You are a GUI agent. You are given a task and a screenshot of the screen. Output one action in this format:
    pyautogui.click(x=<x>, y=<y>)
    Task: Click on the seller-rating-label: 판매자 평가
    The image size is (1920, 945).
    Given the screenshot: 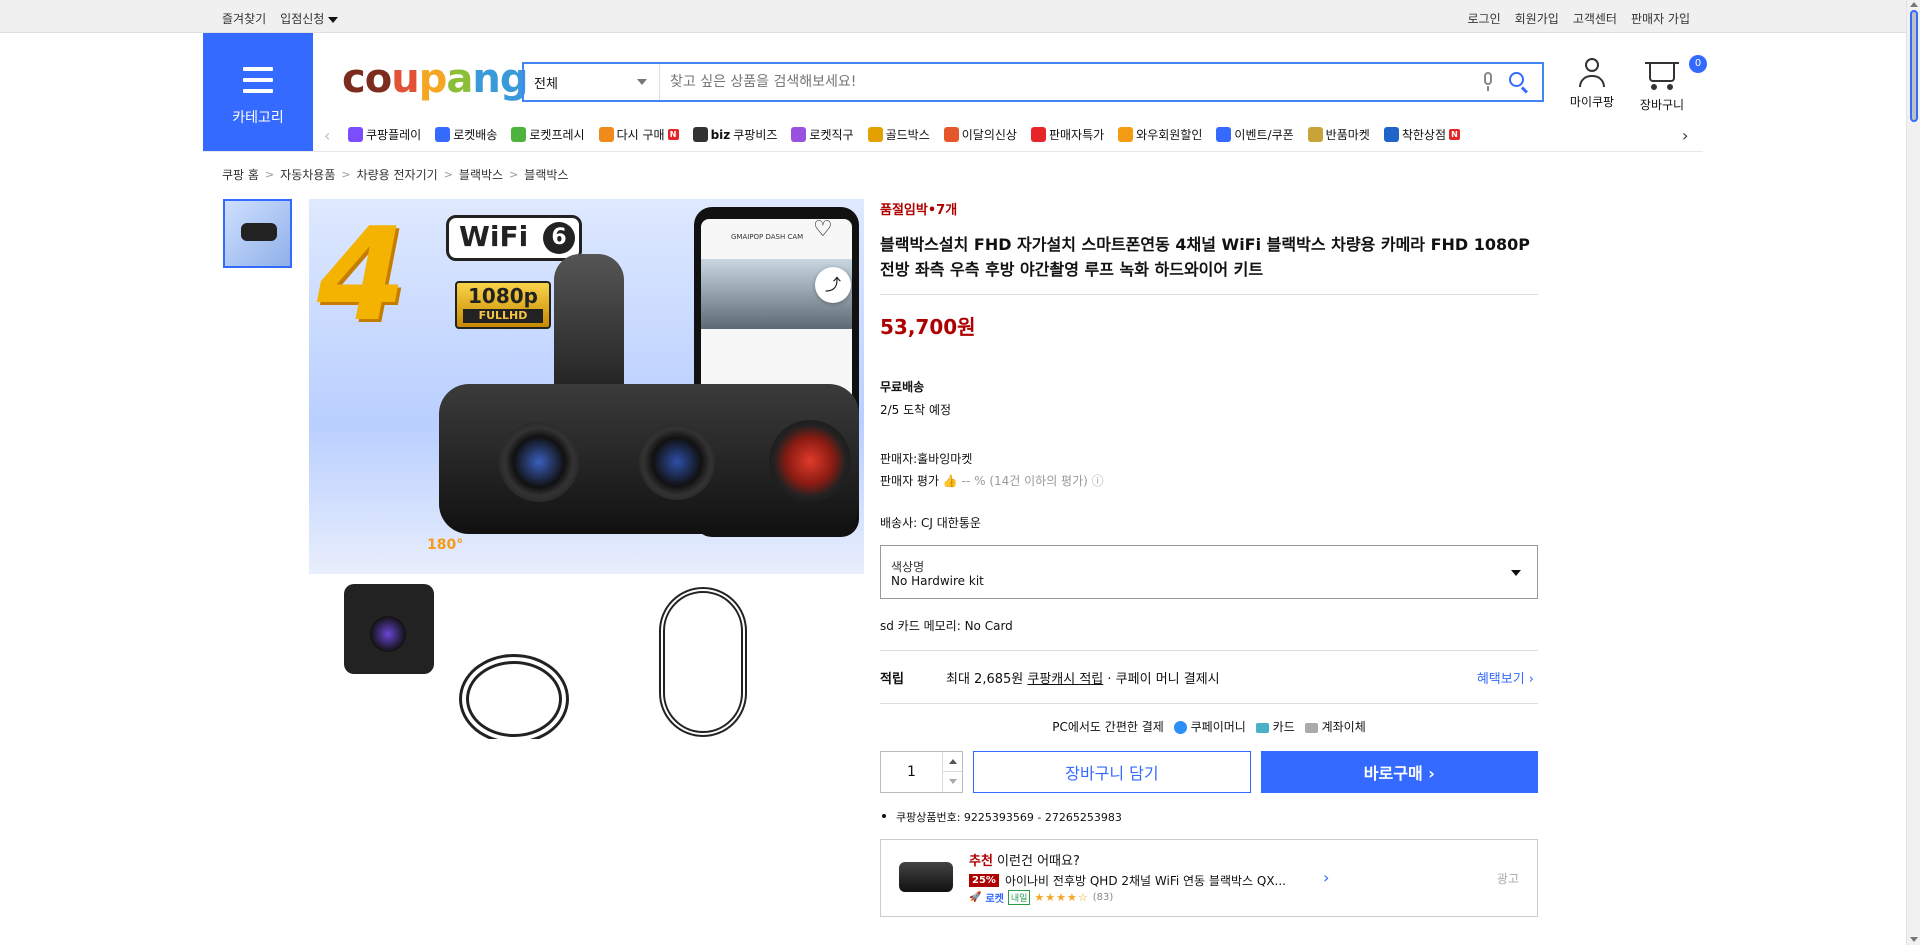 What is the action you would take?
    pyautogui.click(x=910, y=481)
    